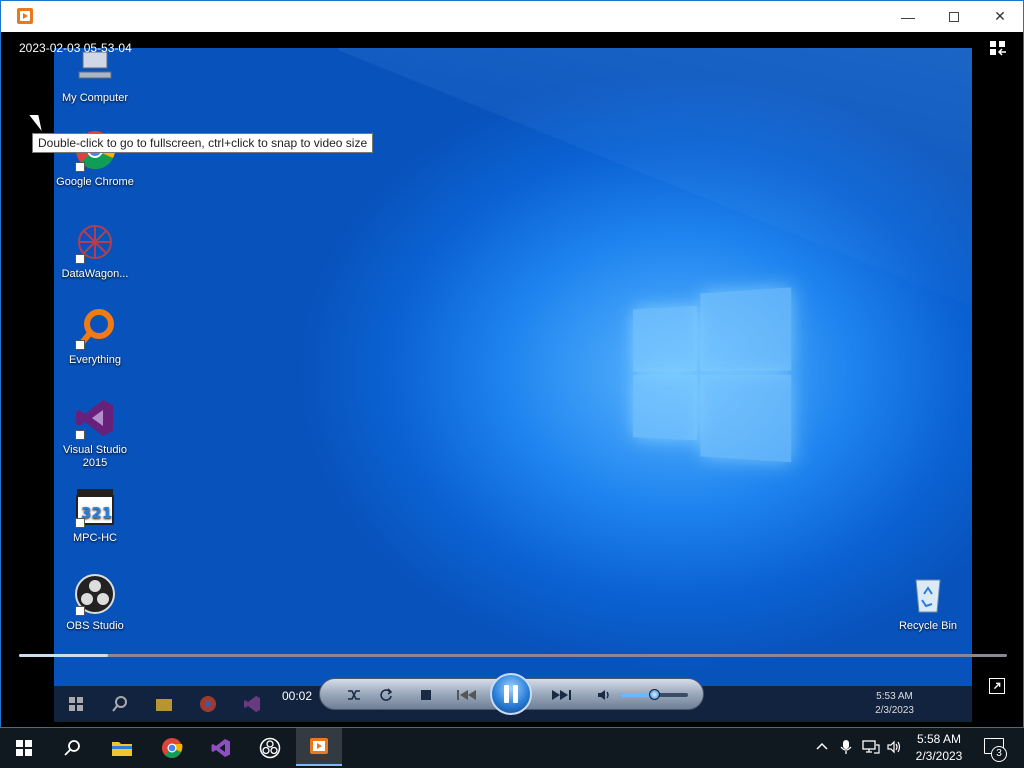  Describe the element at coordinates (25, 16) in the screenshot. I see `mpc-hc-app-icon` at that location.